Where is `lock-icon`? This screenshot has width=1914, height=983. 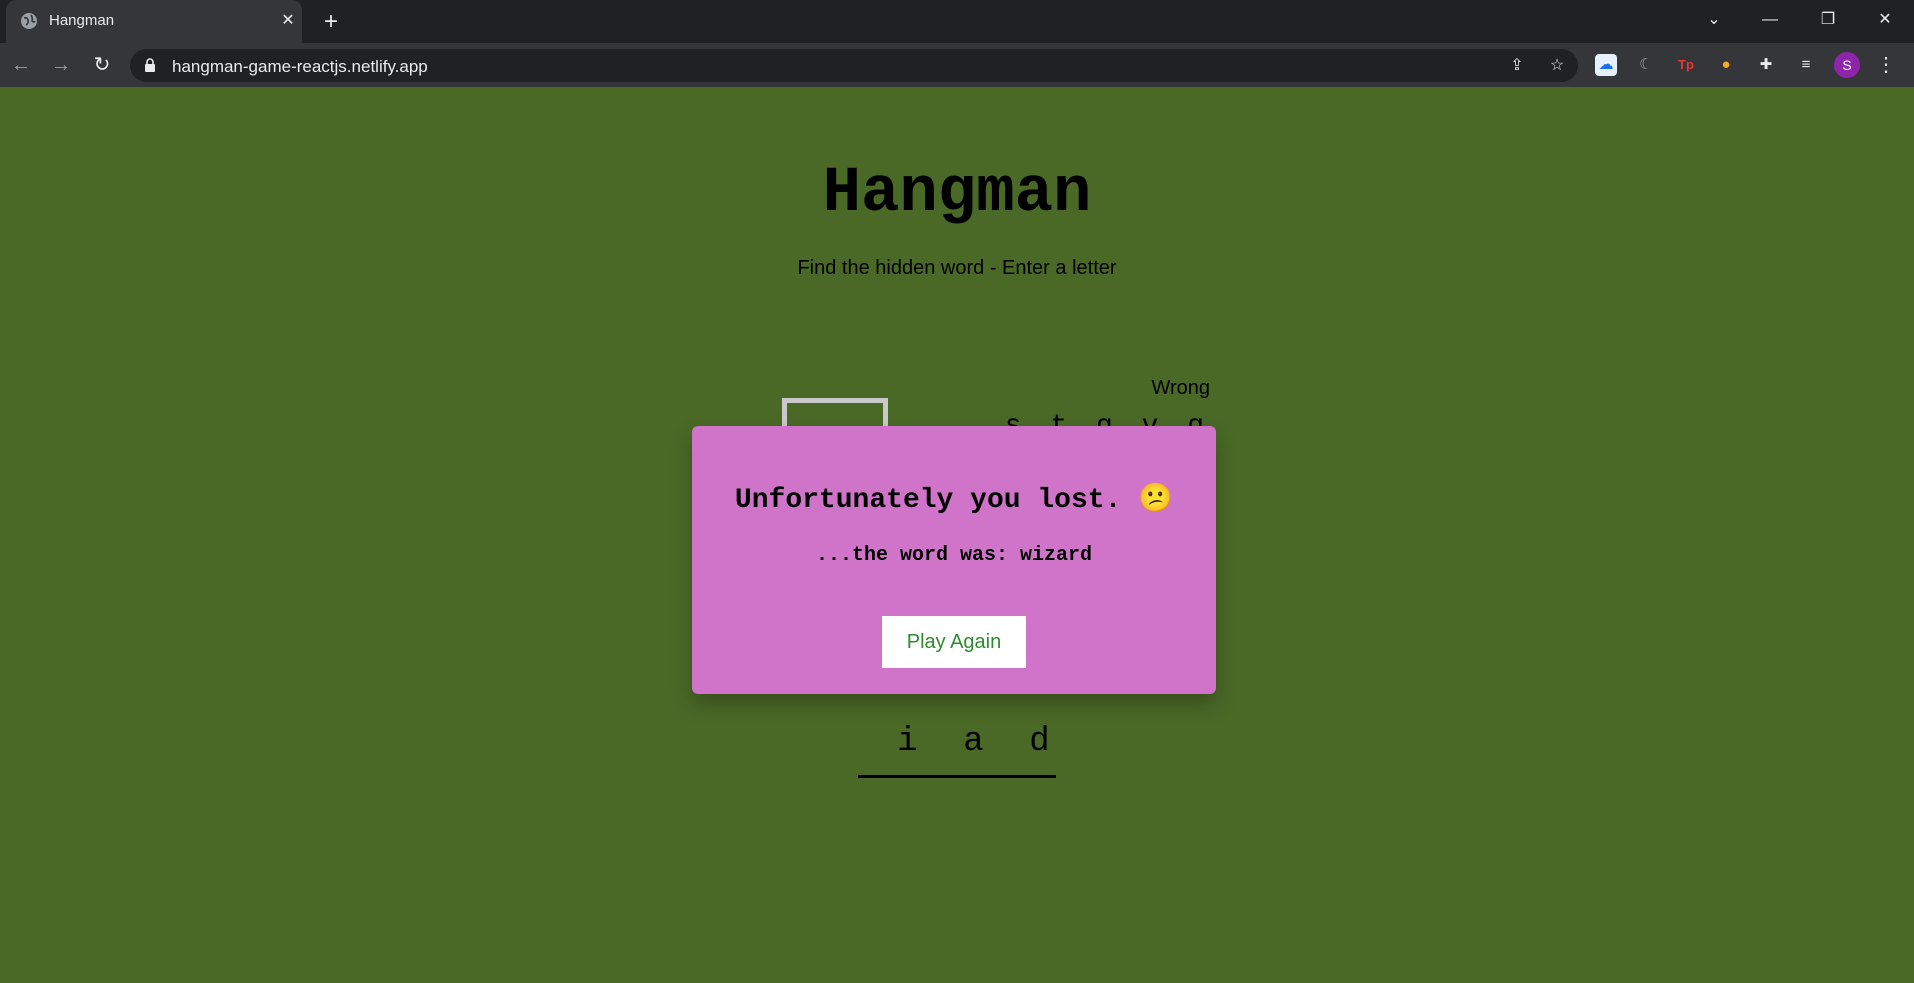
lock-icon is located at coordinates (150, 65).